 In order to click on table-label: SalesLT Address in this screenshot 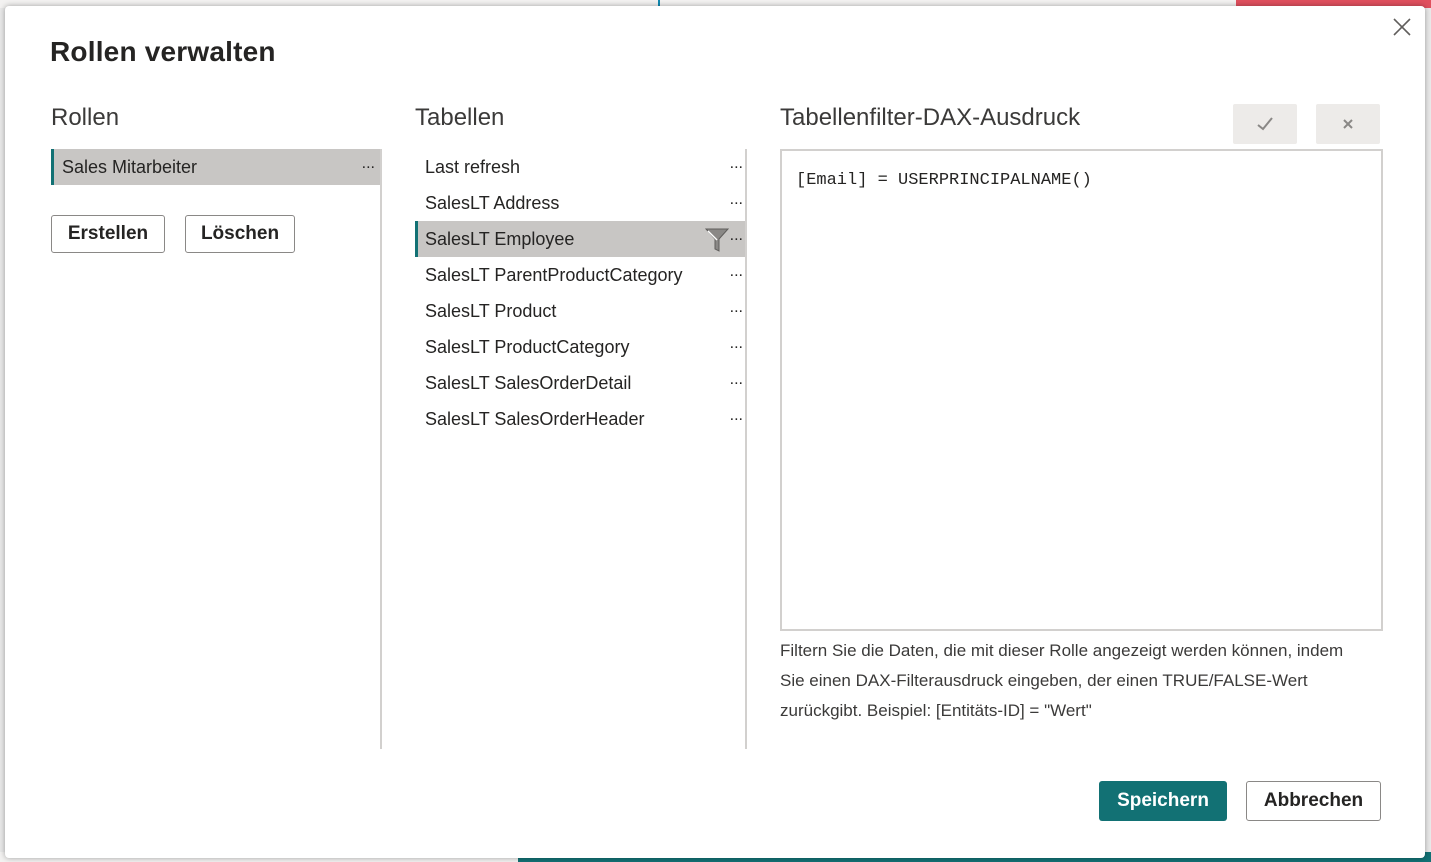, I will do `click(492, 203)`.